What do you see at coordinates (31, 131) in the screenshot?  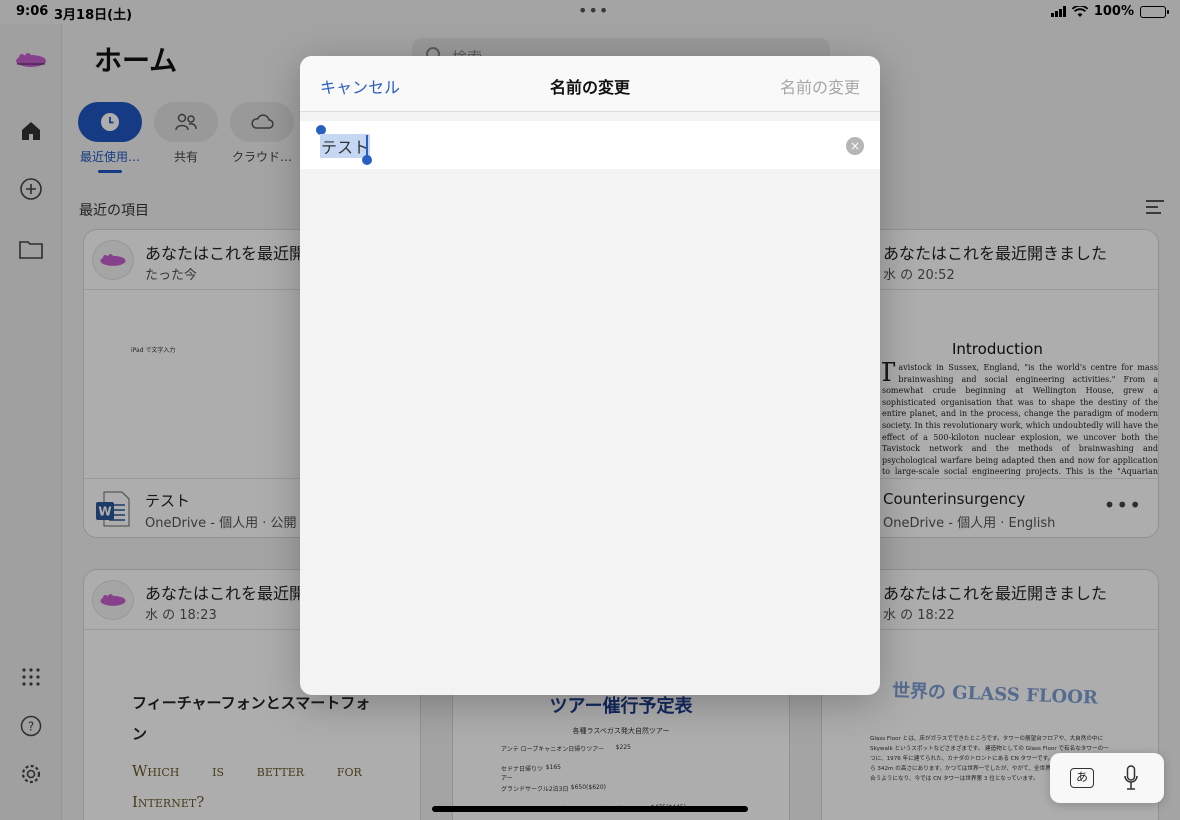 I see `home-icon` at bounding box center [31, 131].